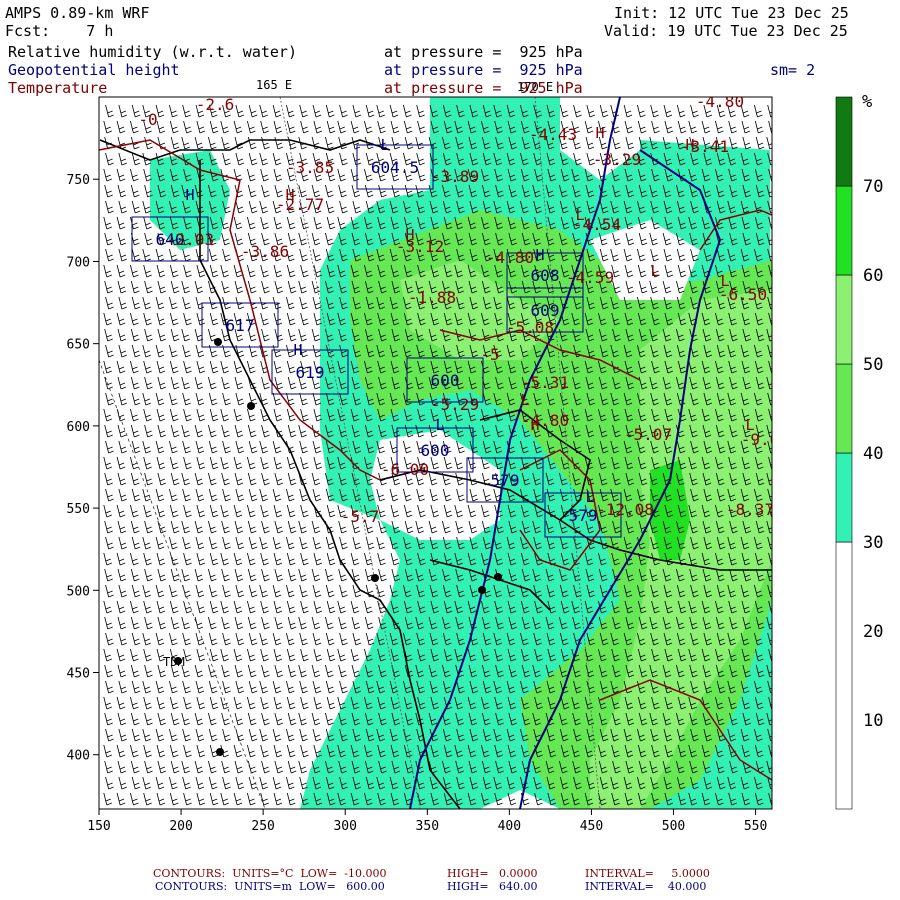  Describe the element at coordinates (190, 239) in the screenshot. I see `temperature-label: -2.03` at that location.